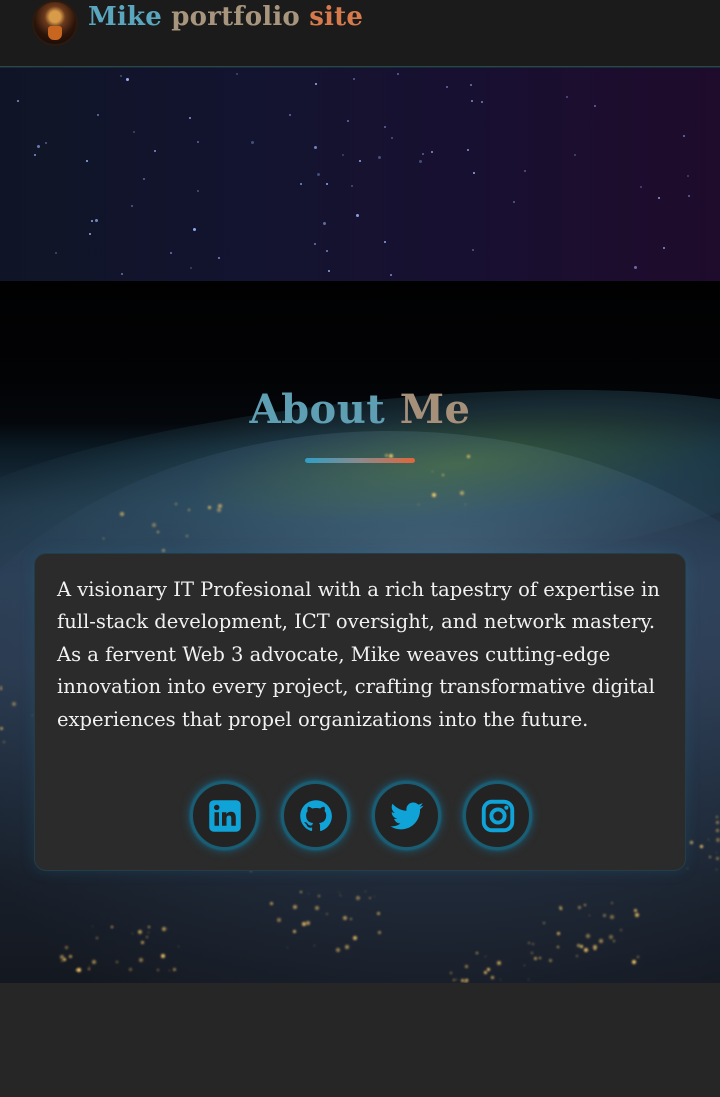  Describe the element at coordinates (315, 815) in the screenshot. I see `github-button` at that location.